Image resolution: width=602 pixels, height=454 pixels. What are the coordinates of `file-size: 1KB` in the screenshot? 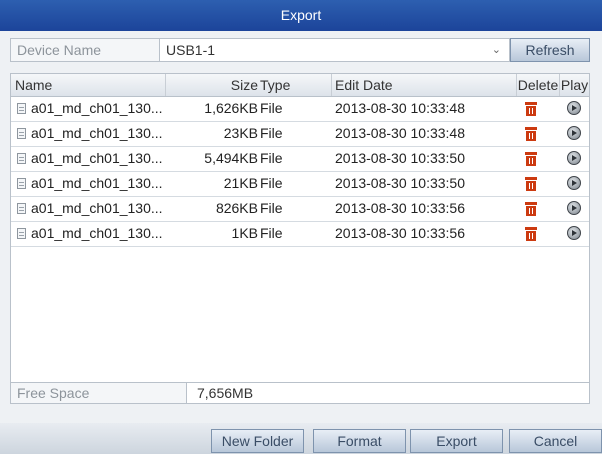 It's located at (244, 233).